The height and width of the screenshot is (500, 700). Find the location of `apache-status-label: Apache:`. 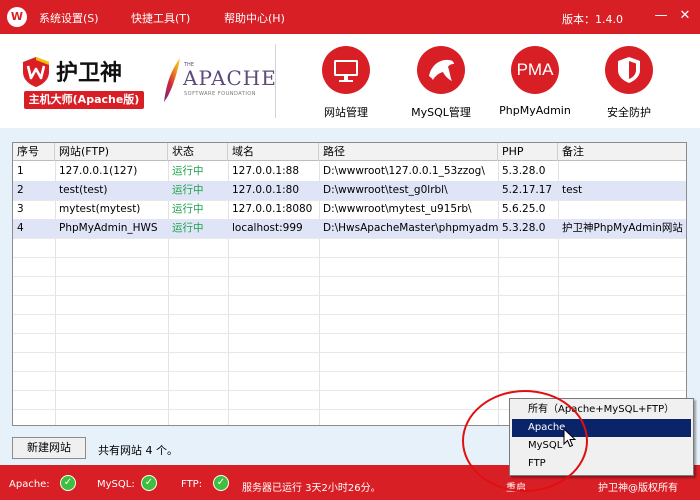

apache-status-label: Apache: is located at coordinates (29, 484).